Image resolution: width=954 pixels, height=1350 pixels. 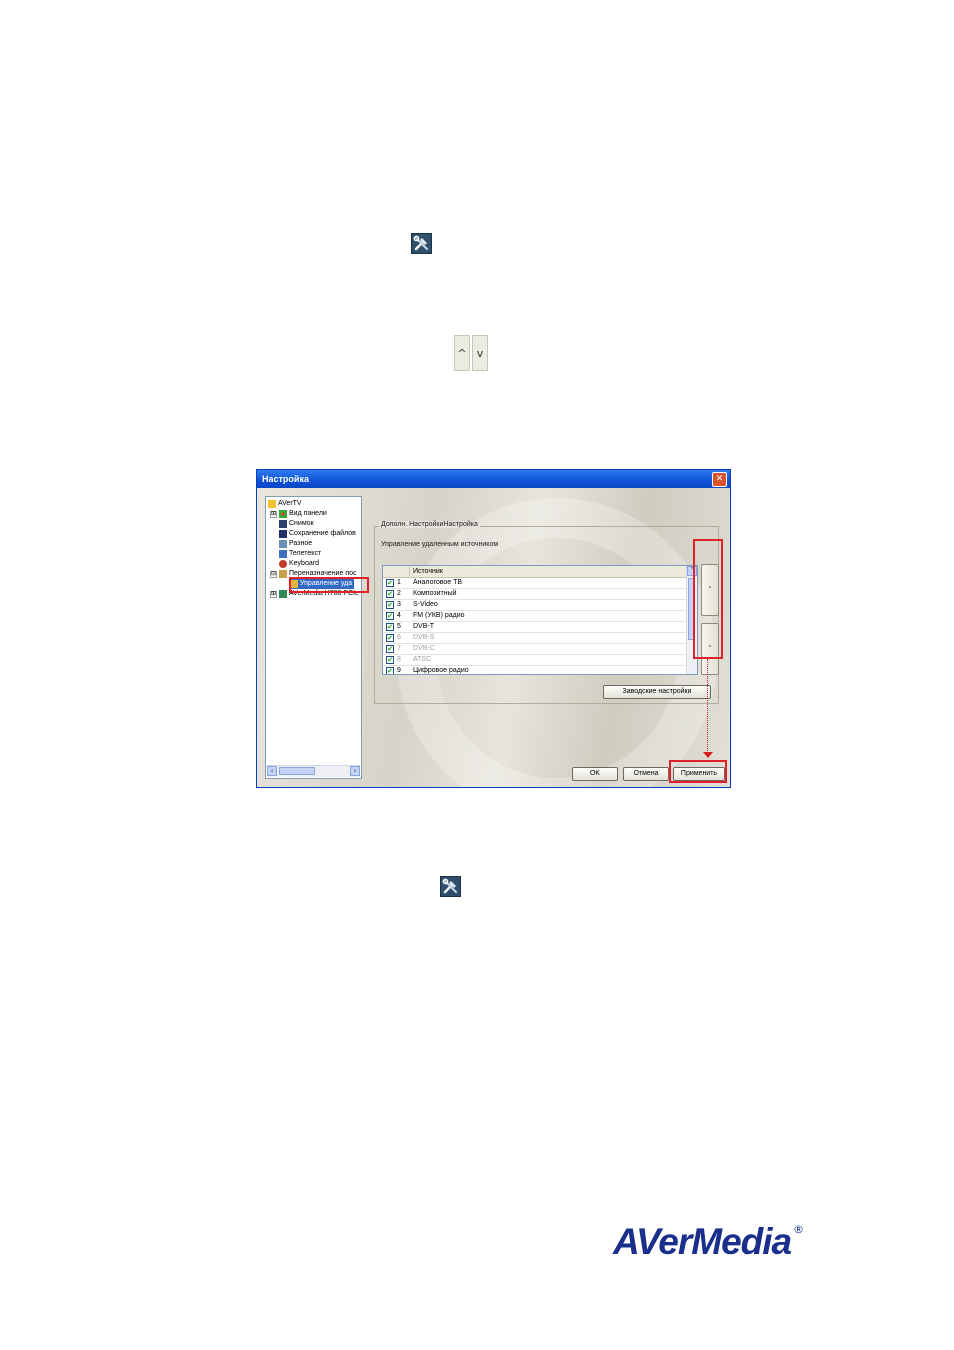 What do you see at coordinates (283, 594) in the screenshot?
I see `card-icon` at bounding box center [283, 594].